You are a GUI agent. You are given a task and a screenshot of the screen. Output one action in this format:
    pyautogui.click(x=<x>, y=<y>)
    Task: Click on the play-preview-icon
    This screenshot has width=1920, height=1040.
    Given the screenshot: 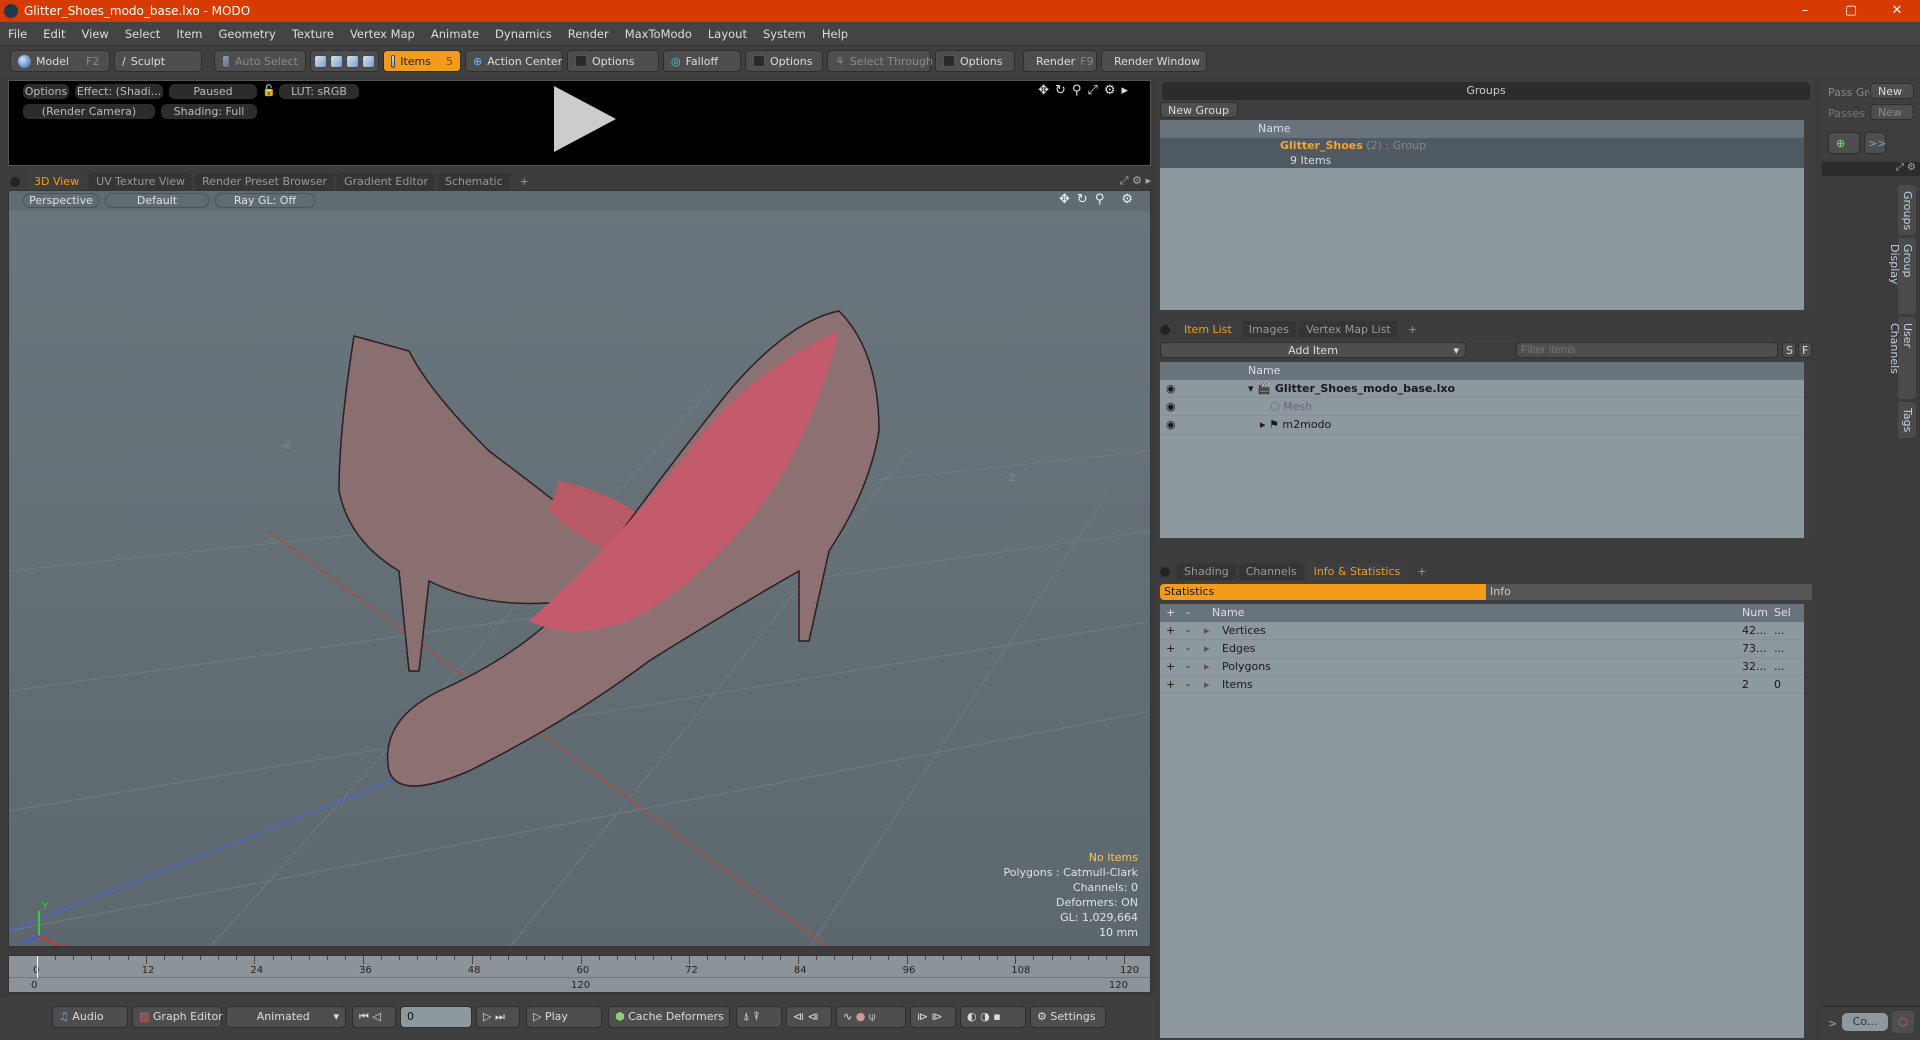 What is the action you would take?
    pyautogui.click(x=585, y=119)
    